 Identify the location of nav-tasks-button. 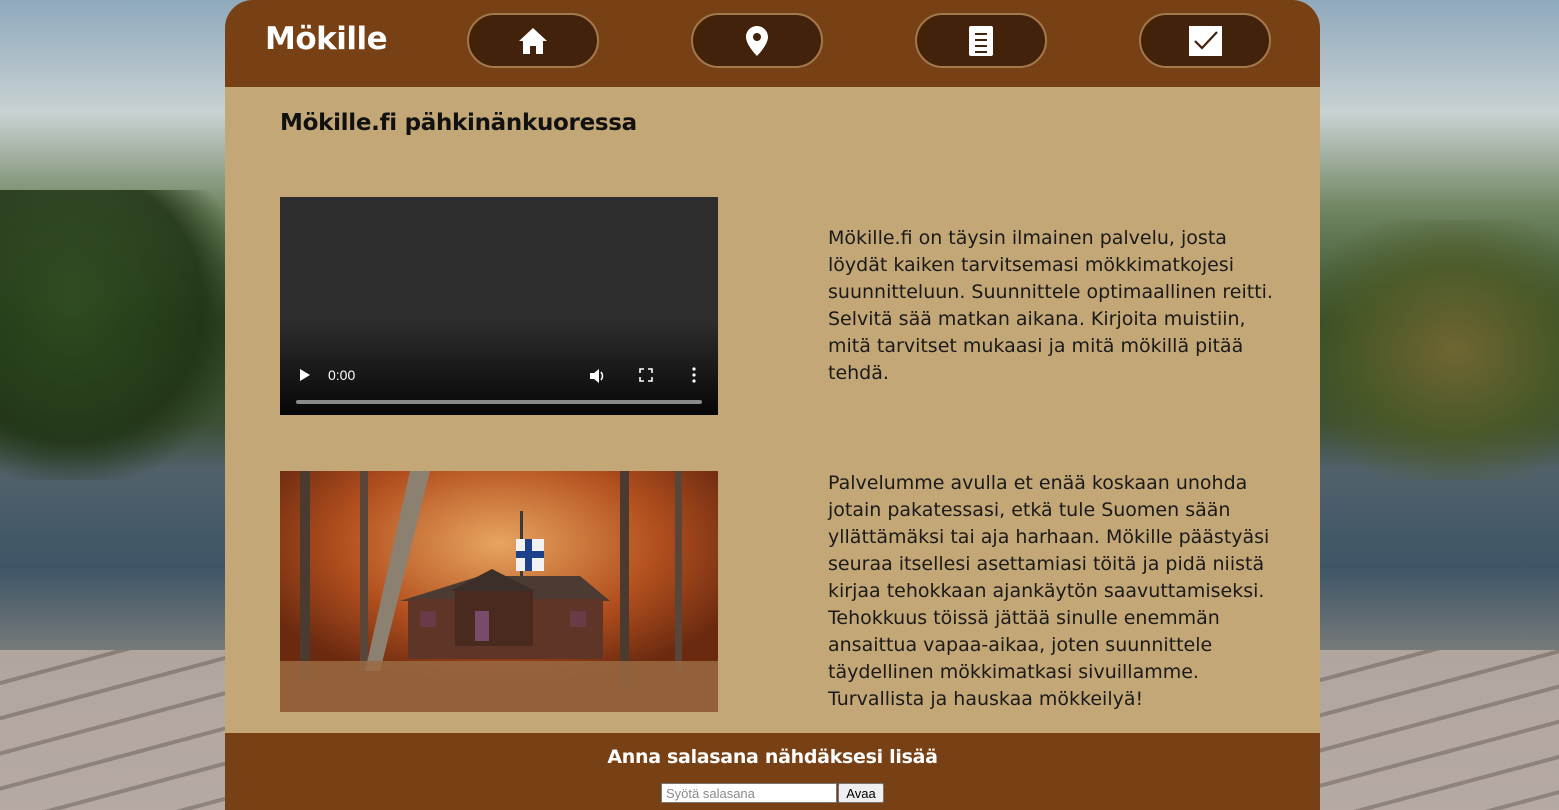
(1205, 40).